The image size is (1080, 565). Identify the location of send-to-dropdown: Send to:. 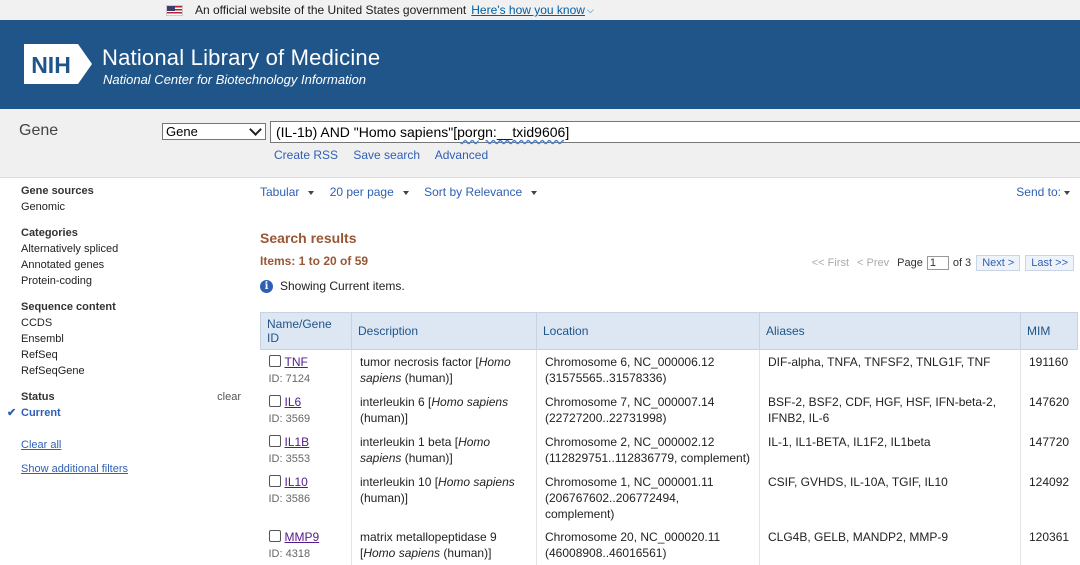
(1043, 192).